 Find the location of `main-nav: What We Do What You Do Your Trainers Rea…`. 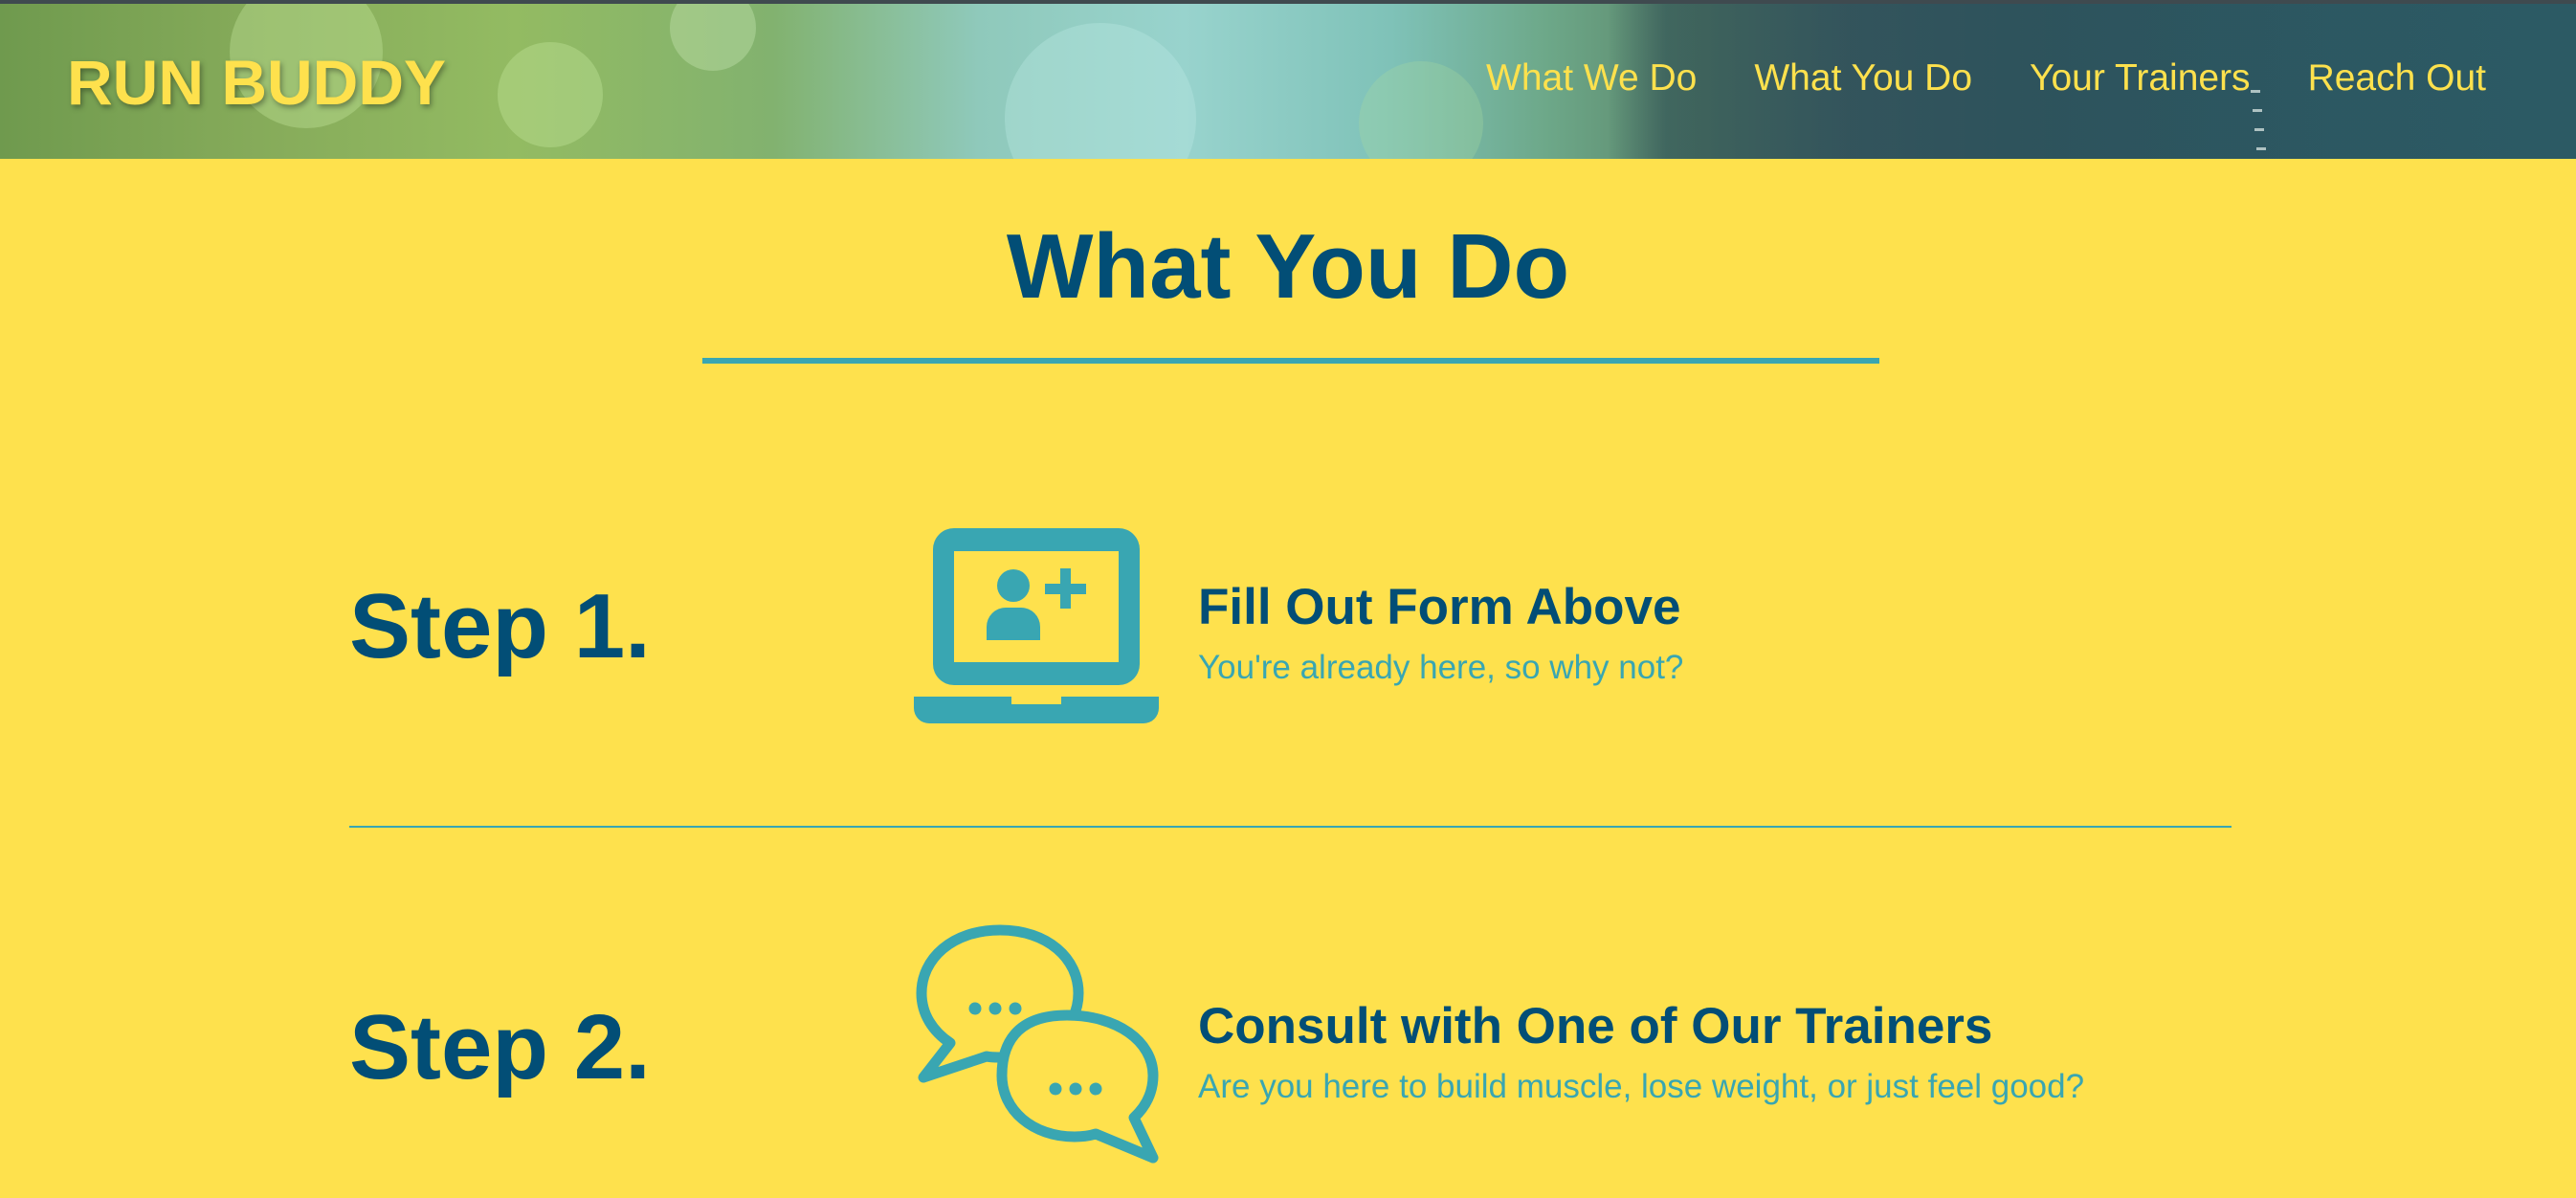

main-nav: What We Do What You Do Your Trainers Rea… is located at coordinates (1986, 79).